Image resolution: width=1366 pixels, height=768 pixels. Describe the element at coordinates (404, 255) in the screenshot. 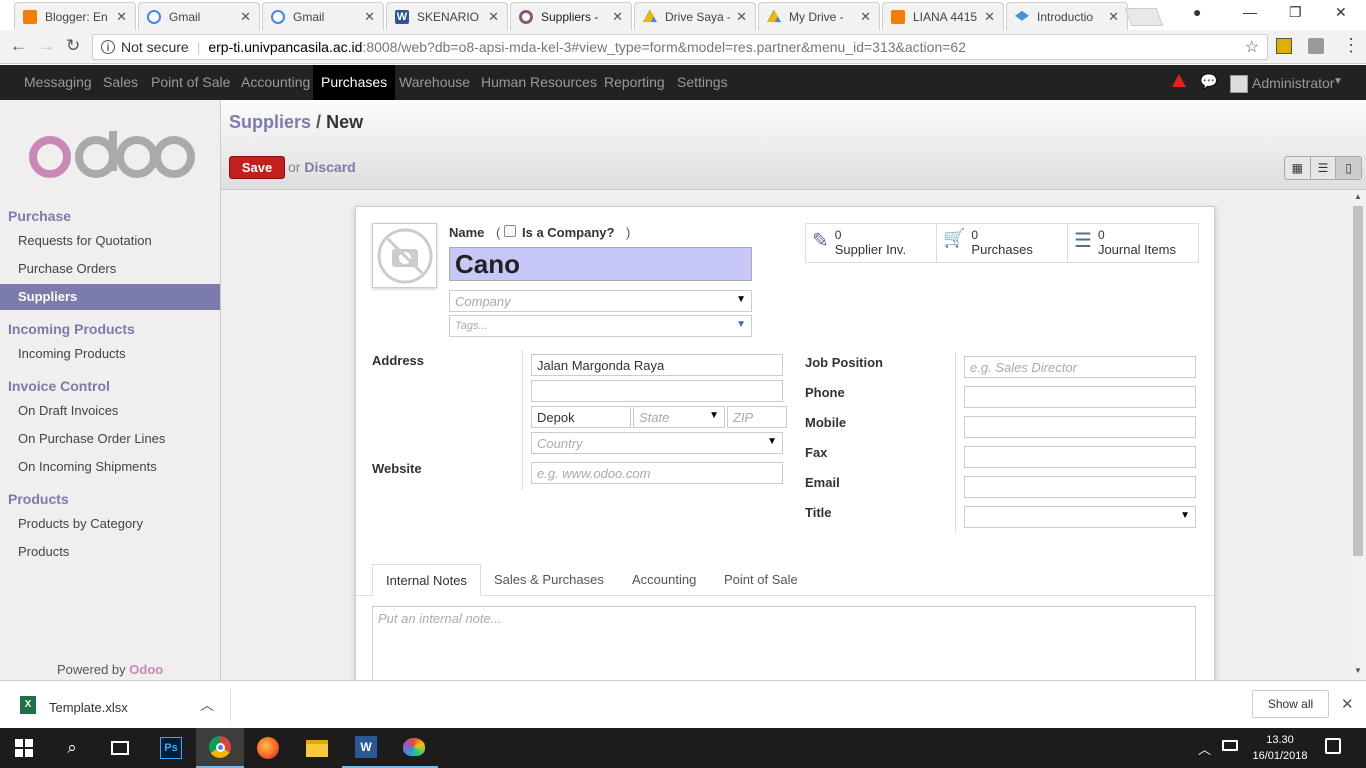

I see `partner-image` at that location.